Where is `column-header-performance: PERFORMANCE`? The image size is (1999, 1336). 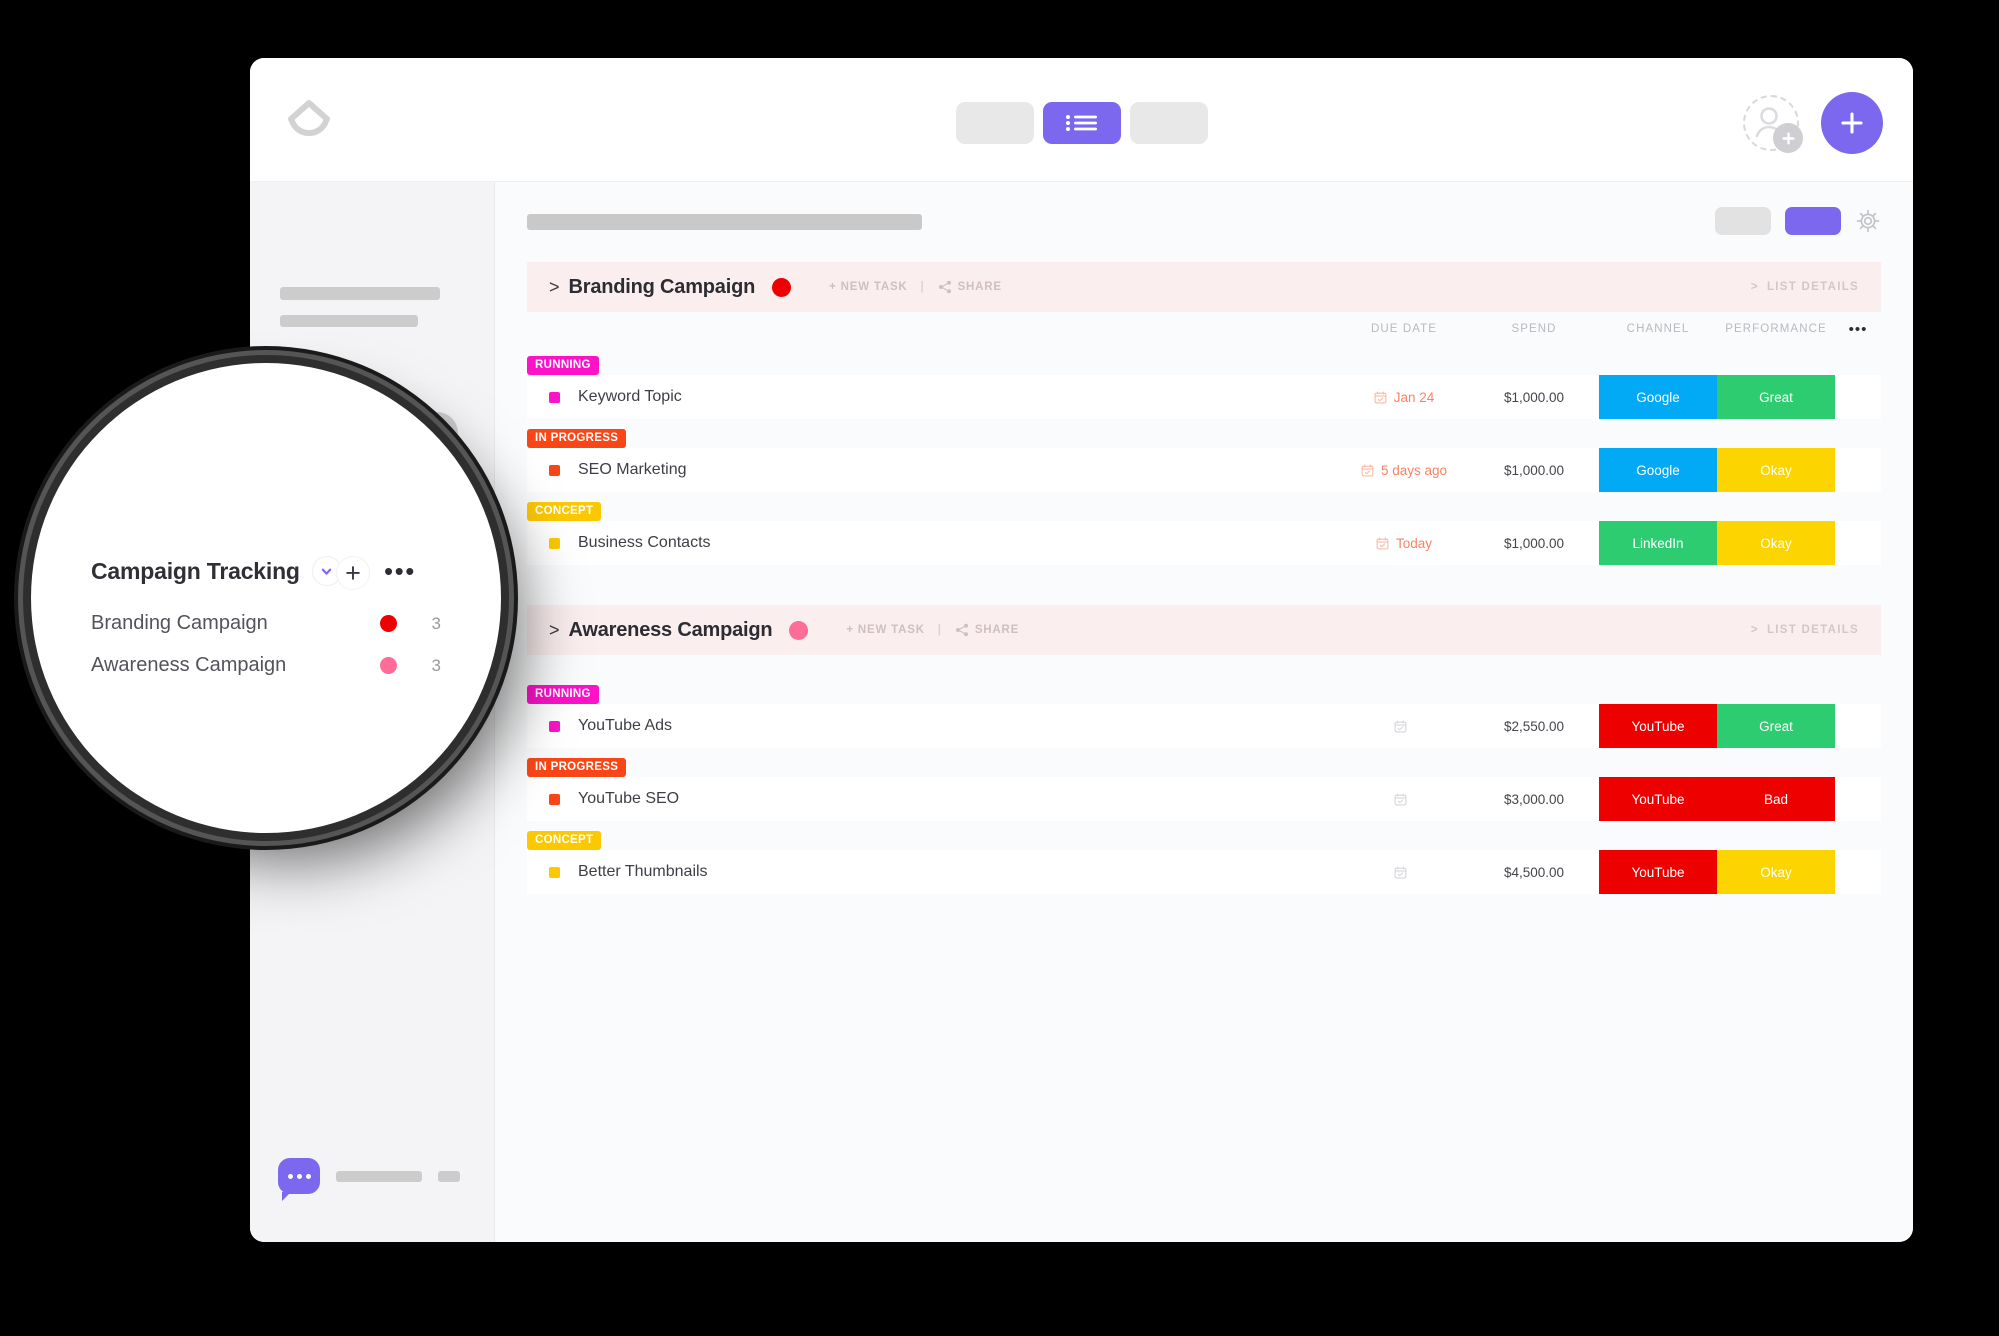
column-header-performance: PERFORMANCE is located at coordinates (1776, 329).